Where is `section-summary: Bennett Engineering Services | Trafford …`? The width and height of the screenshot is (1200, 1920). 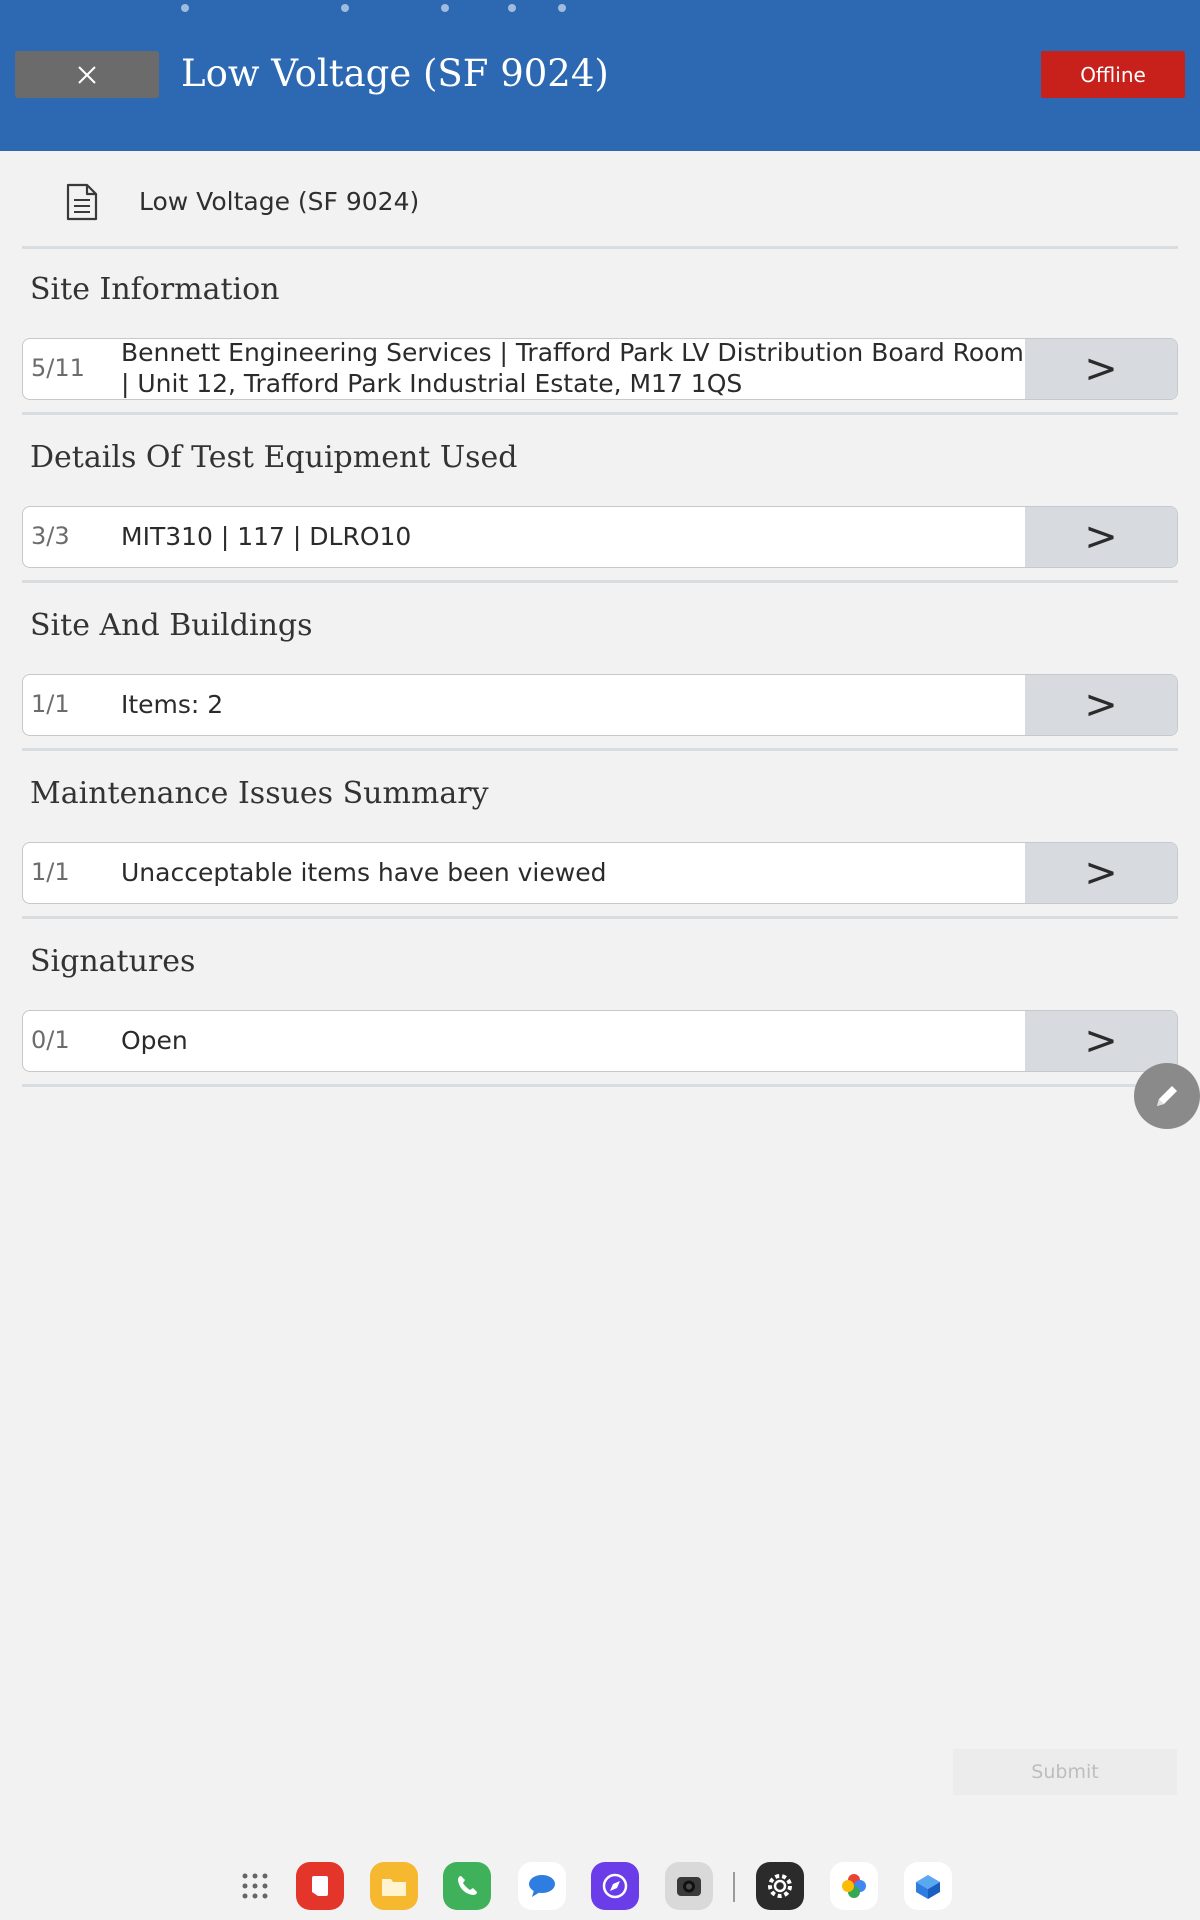 section-summary: Bennett Engineering Services | Trafford … is located at coordinates (580, 368).